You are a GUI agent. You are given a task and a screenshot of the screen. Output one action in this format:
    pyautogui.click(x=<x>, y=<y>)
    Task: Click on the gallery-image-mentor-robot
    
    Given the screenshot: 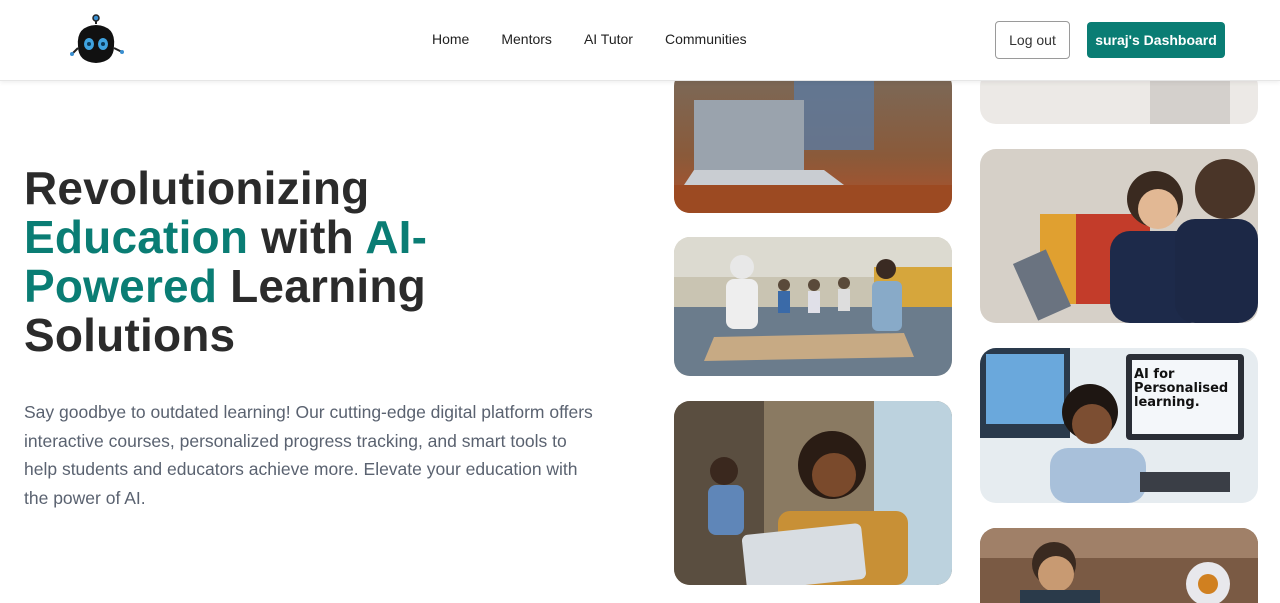 What is the action you would take?
    pyautogui.click(x=1119, y=565)
    